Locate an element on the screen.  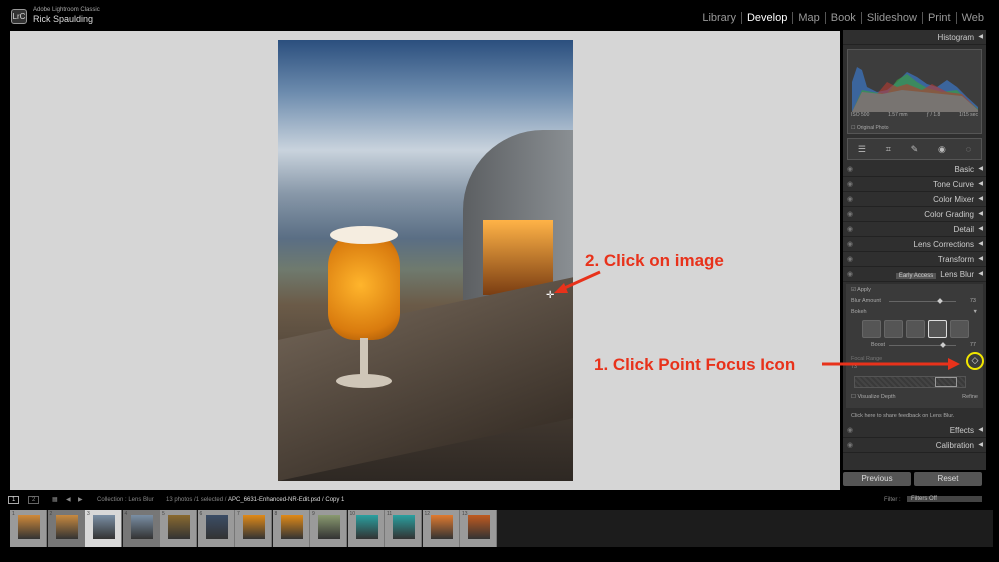
photo-plank is located at coordinates (425, 379).